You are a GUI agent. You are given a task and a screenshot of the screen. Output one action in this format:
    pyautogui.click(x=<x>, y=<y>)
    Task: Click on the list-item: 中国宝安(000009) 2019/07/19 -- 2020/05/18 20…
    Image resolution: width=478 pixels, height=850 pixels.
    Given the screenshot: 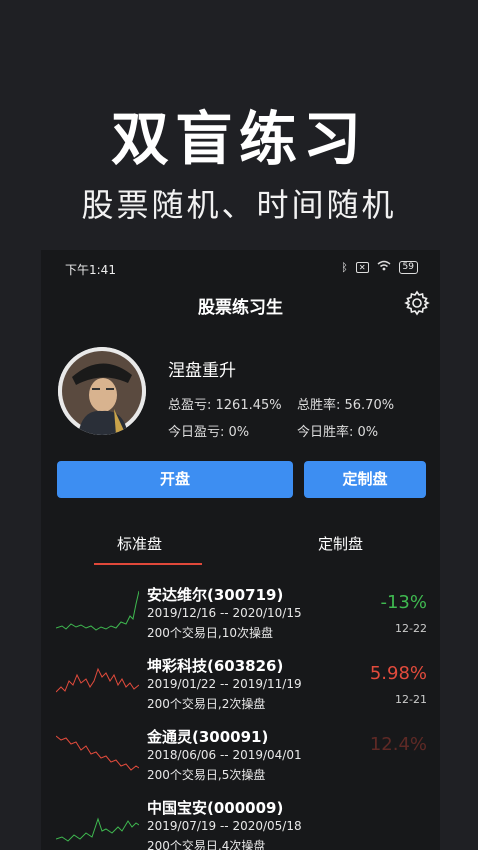 What is the action you would take?
    pyautogui.click(x=240, y=823)
    